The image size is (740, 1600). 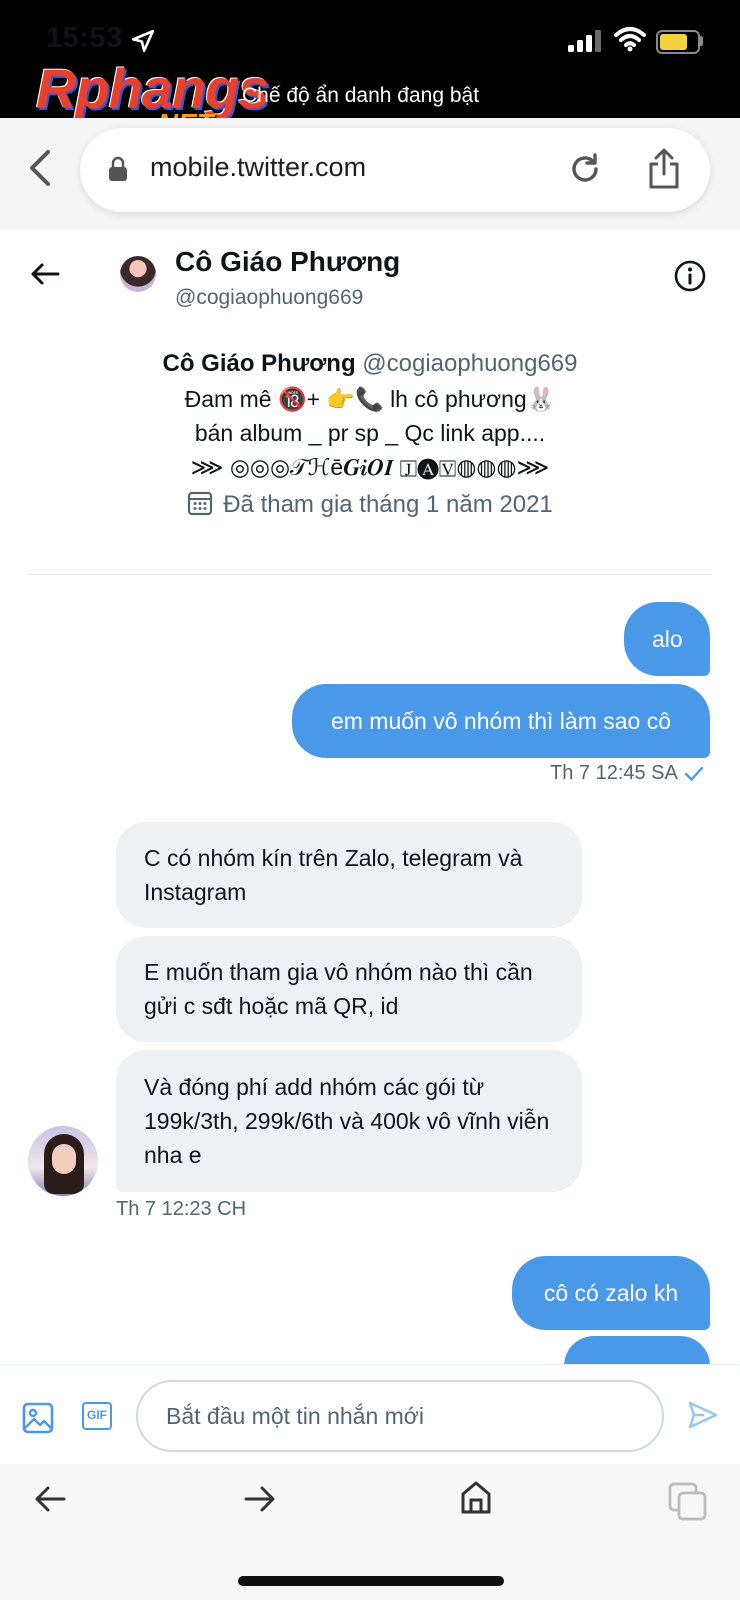 I want to click on profile-name: Cô Giáo Phương, so click(x=259, y=363).